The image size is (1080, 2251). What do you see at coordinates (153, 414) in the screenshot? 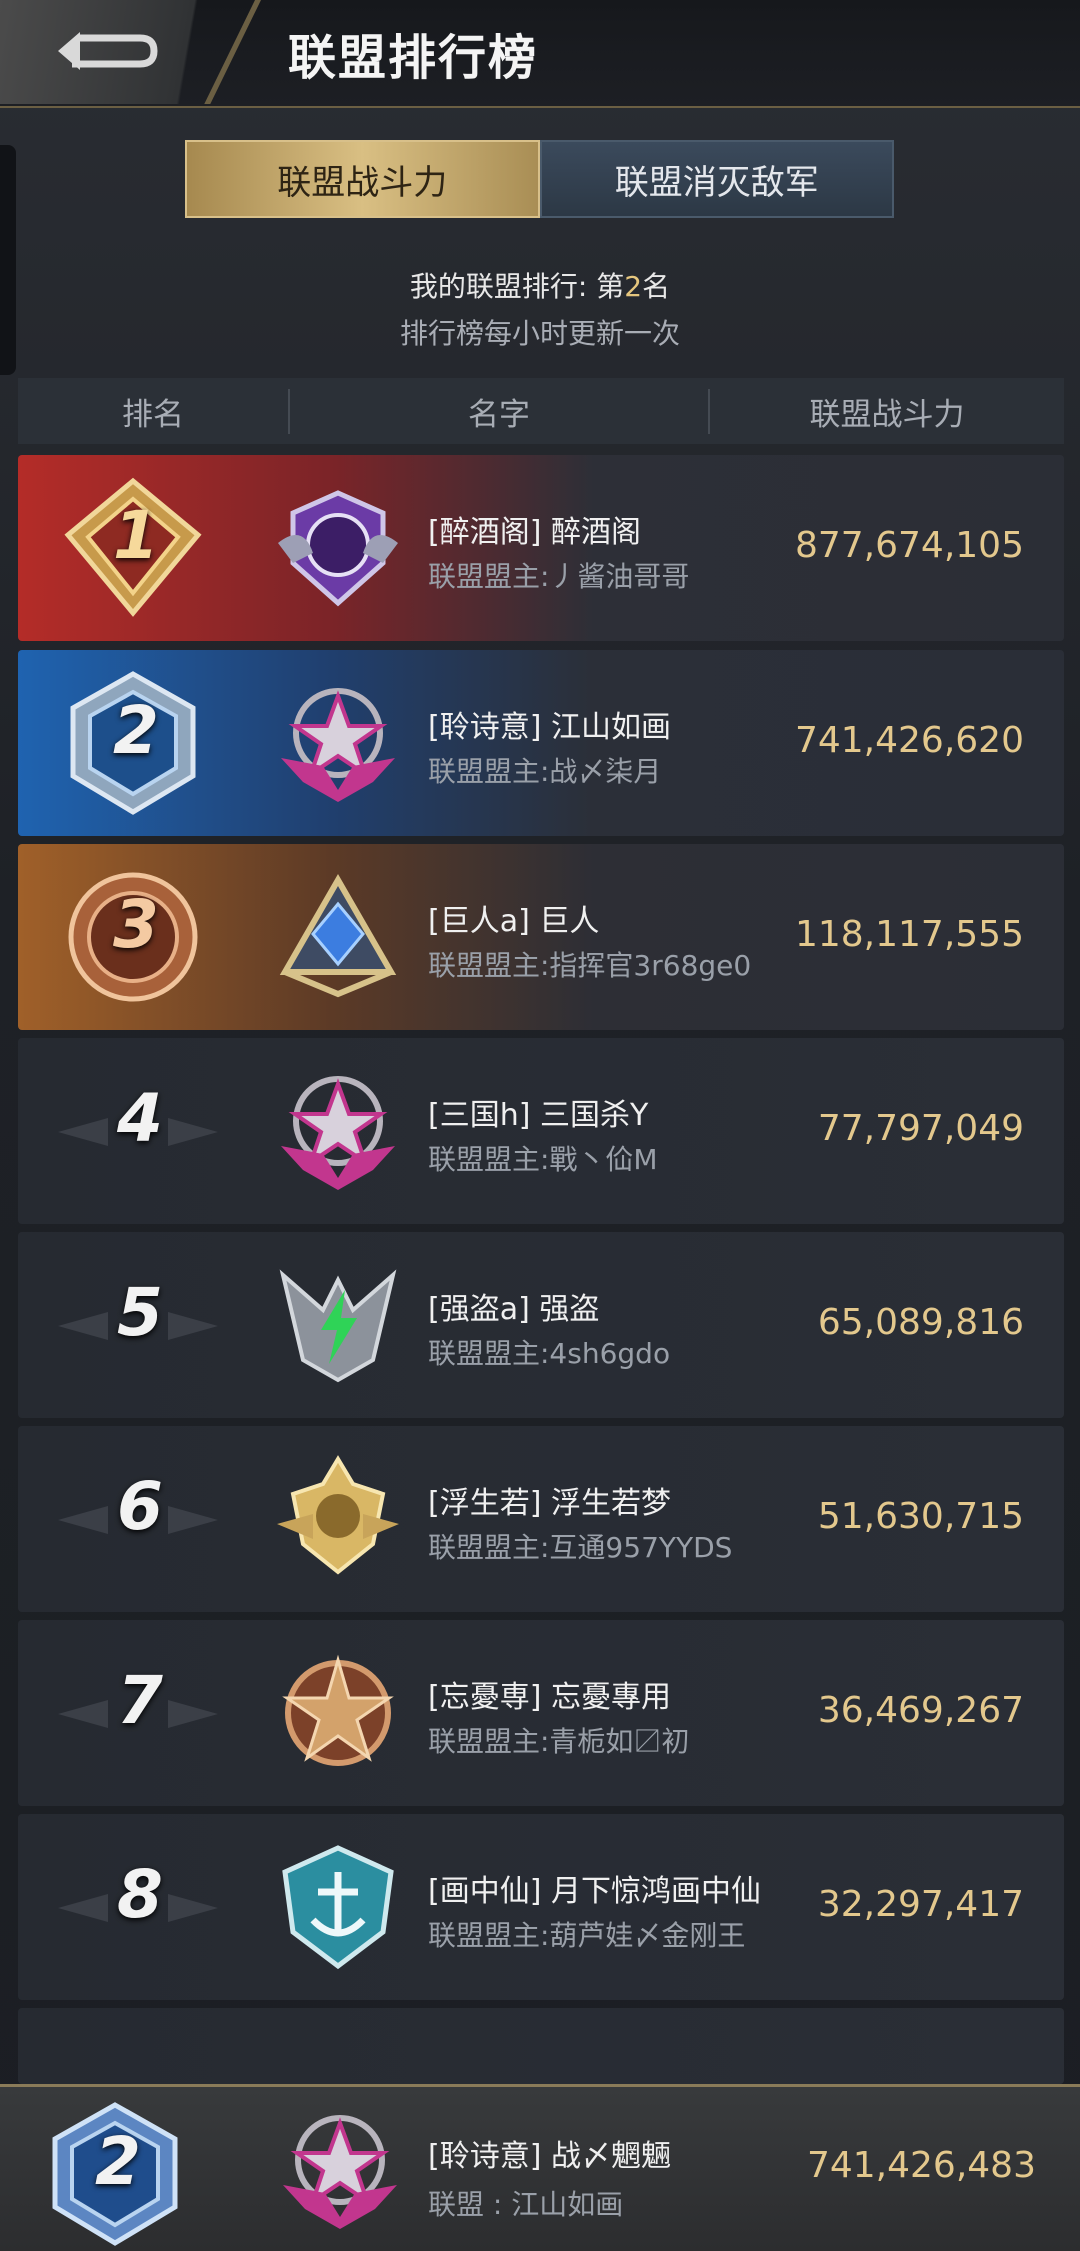
I see `column-rank: 排名` at bounding box center [153, 414].